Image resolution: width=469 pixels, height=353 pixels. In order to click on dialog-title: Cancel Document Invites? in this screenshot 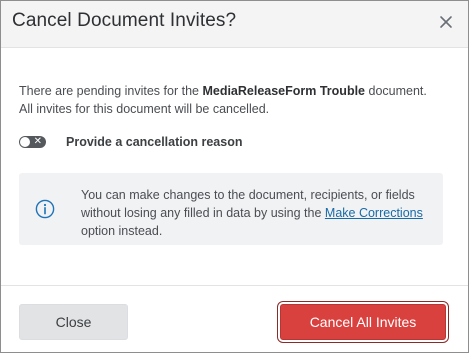, I will do `click(124, 20)`.